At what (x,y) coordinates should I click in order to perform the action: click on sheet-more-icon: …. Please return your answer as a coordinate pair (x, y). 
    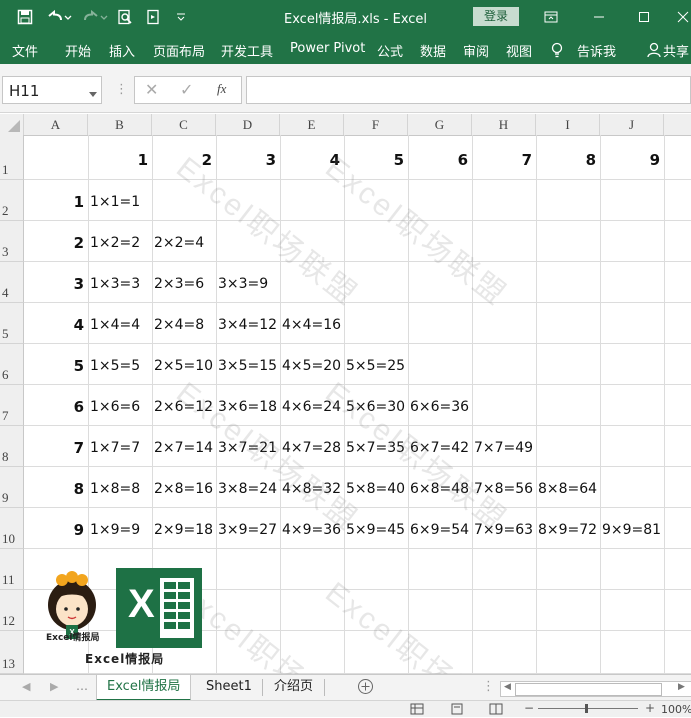
    Looking at the image, I should click on (82, 686).